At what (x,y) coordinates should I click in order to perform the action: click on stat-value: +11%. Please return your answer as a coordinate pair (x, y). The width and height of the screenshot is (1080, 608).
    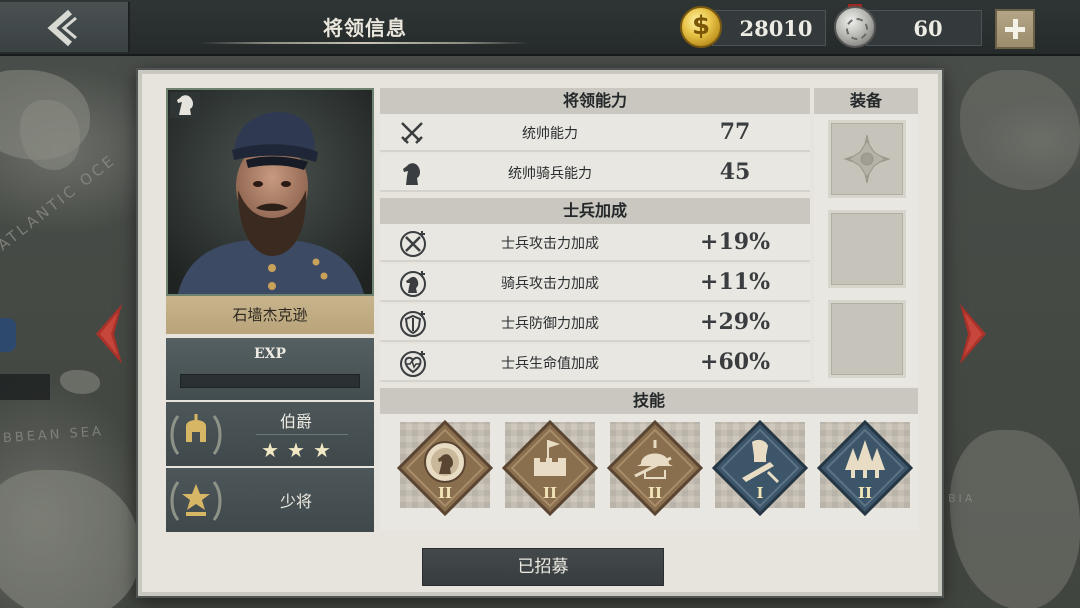
    Looking at the image, I should click on (735, 282).